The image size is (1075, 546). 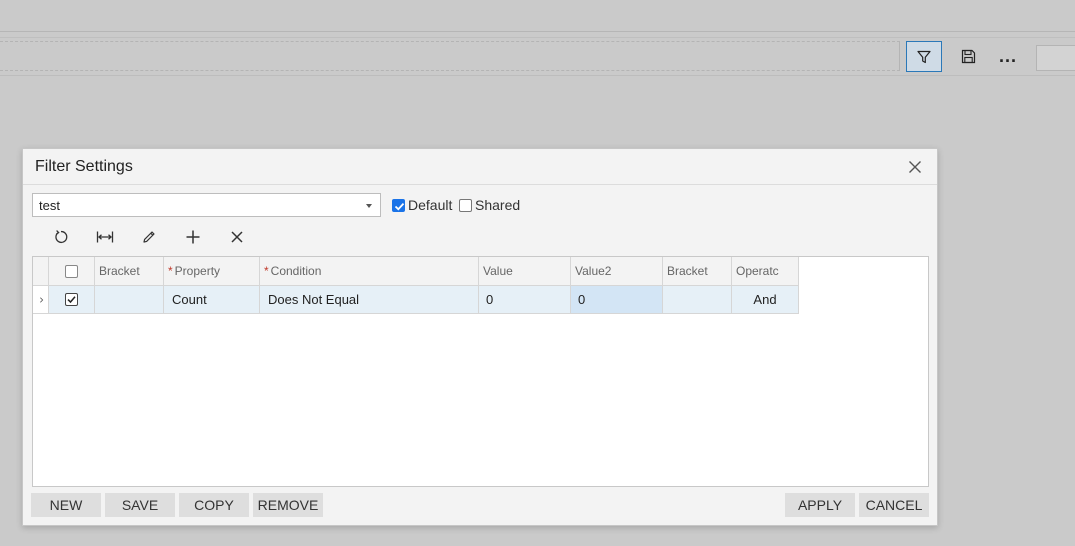 I want to click on toolbar-strip, so click(x=450, y=56).